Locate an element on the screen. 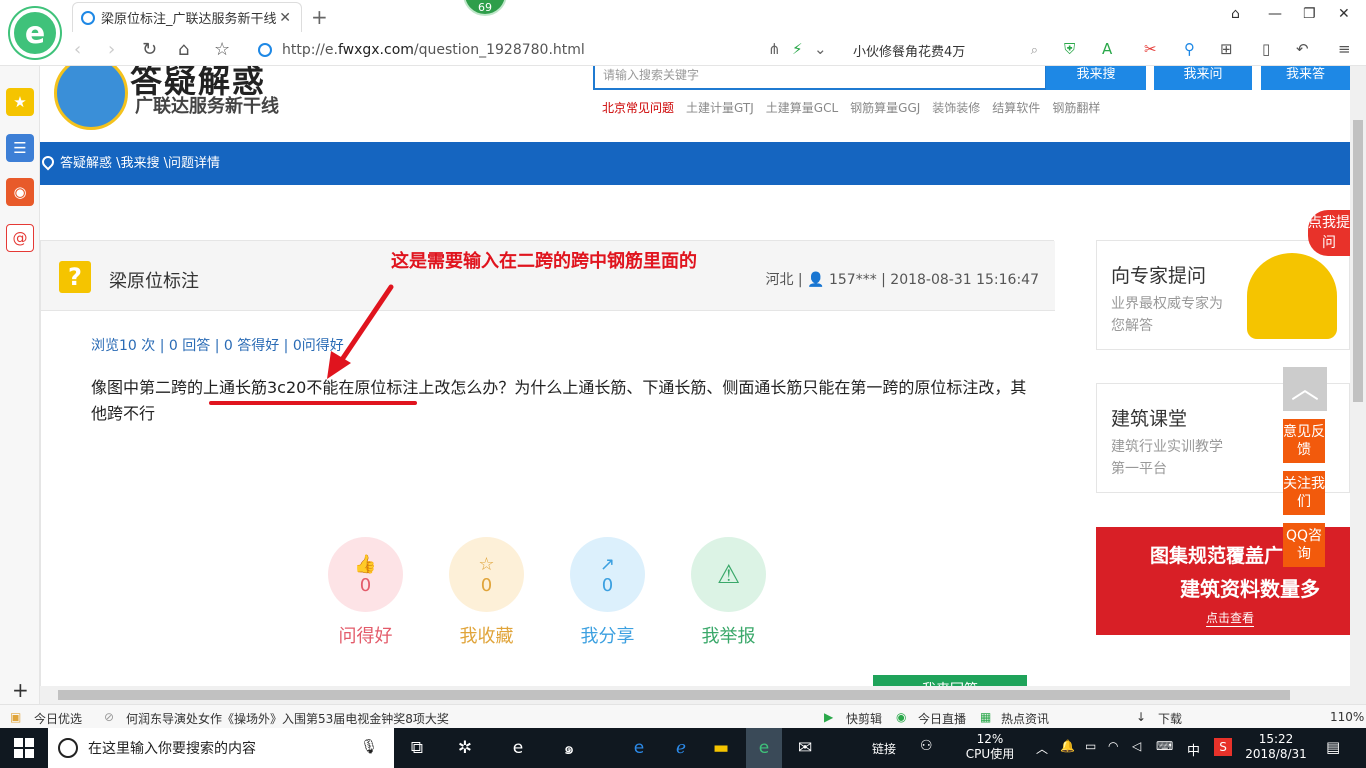 Image resolution: width=1366 pixels, height=768 pixels. wifi-icon: ◠ is located at coordinates (1113, 746).